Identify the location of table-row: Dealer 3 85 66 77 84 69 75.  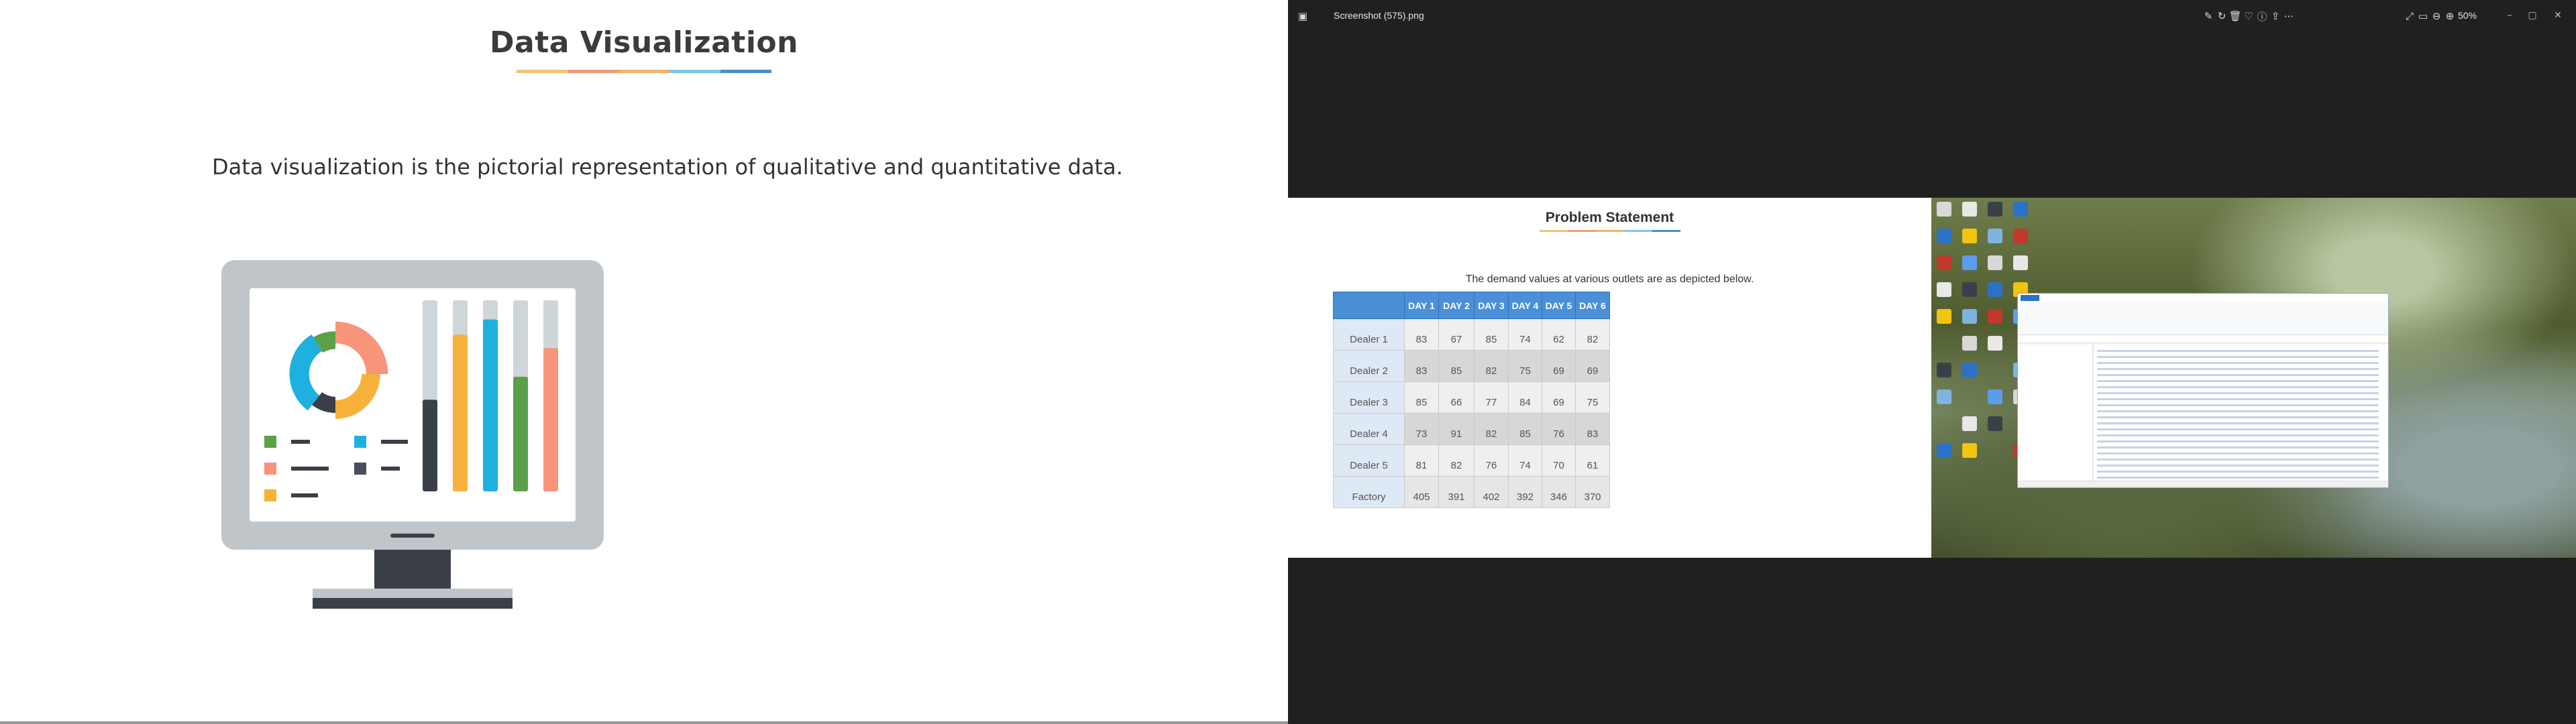
(1471, 397).